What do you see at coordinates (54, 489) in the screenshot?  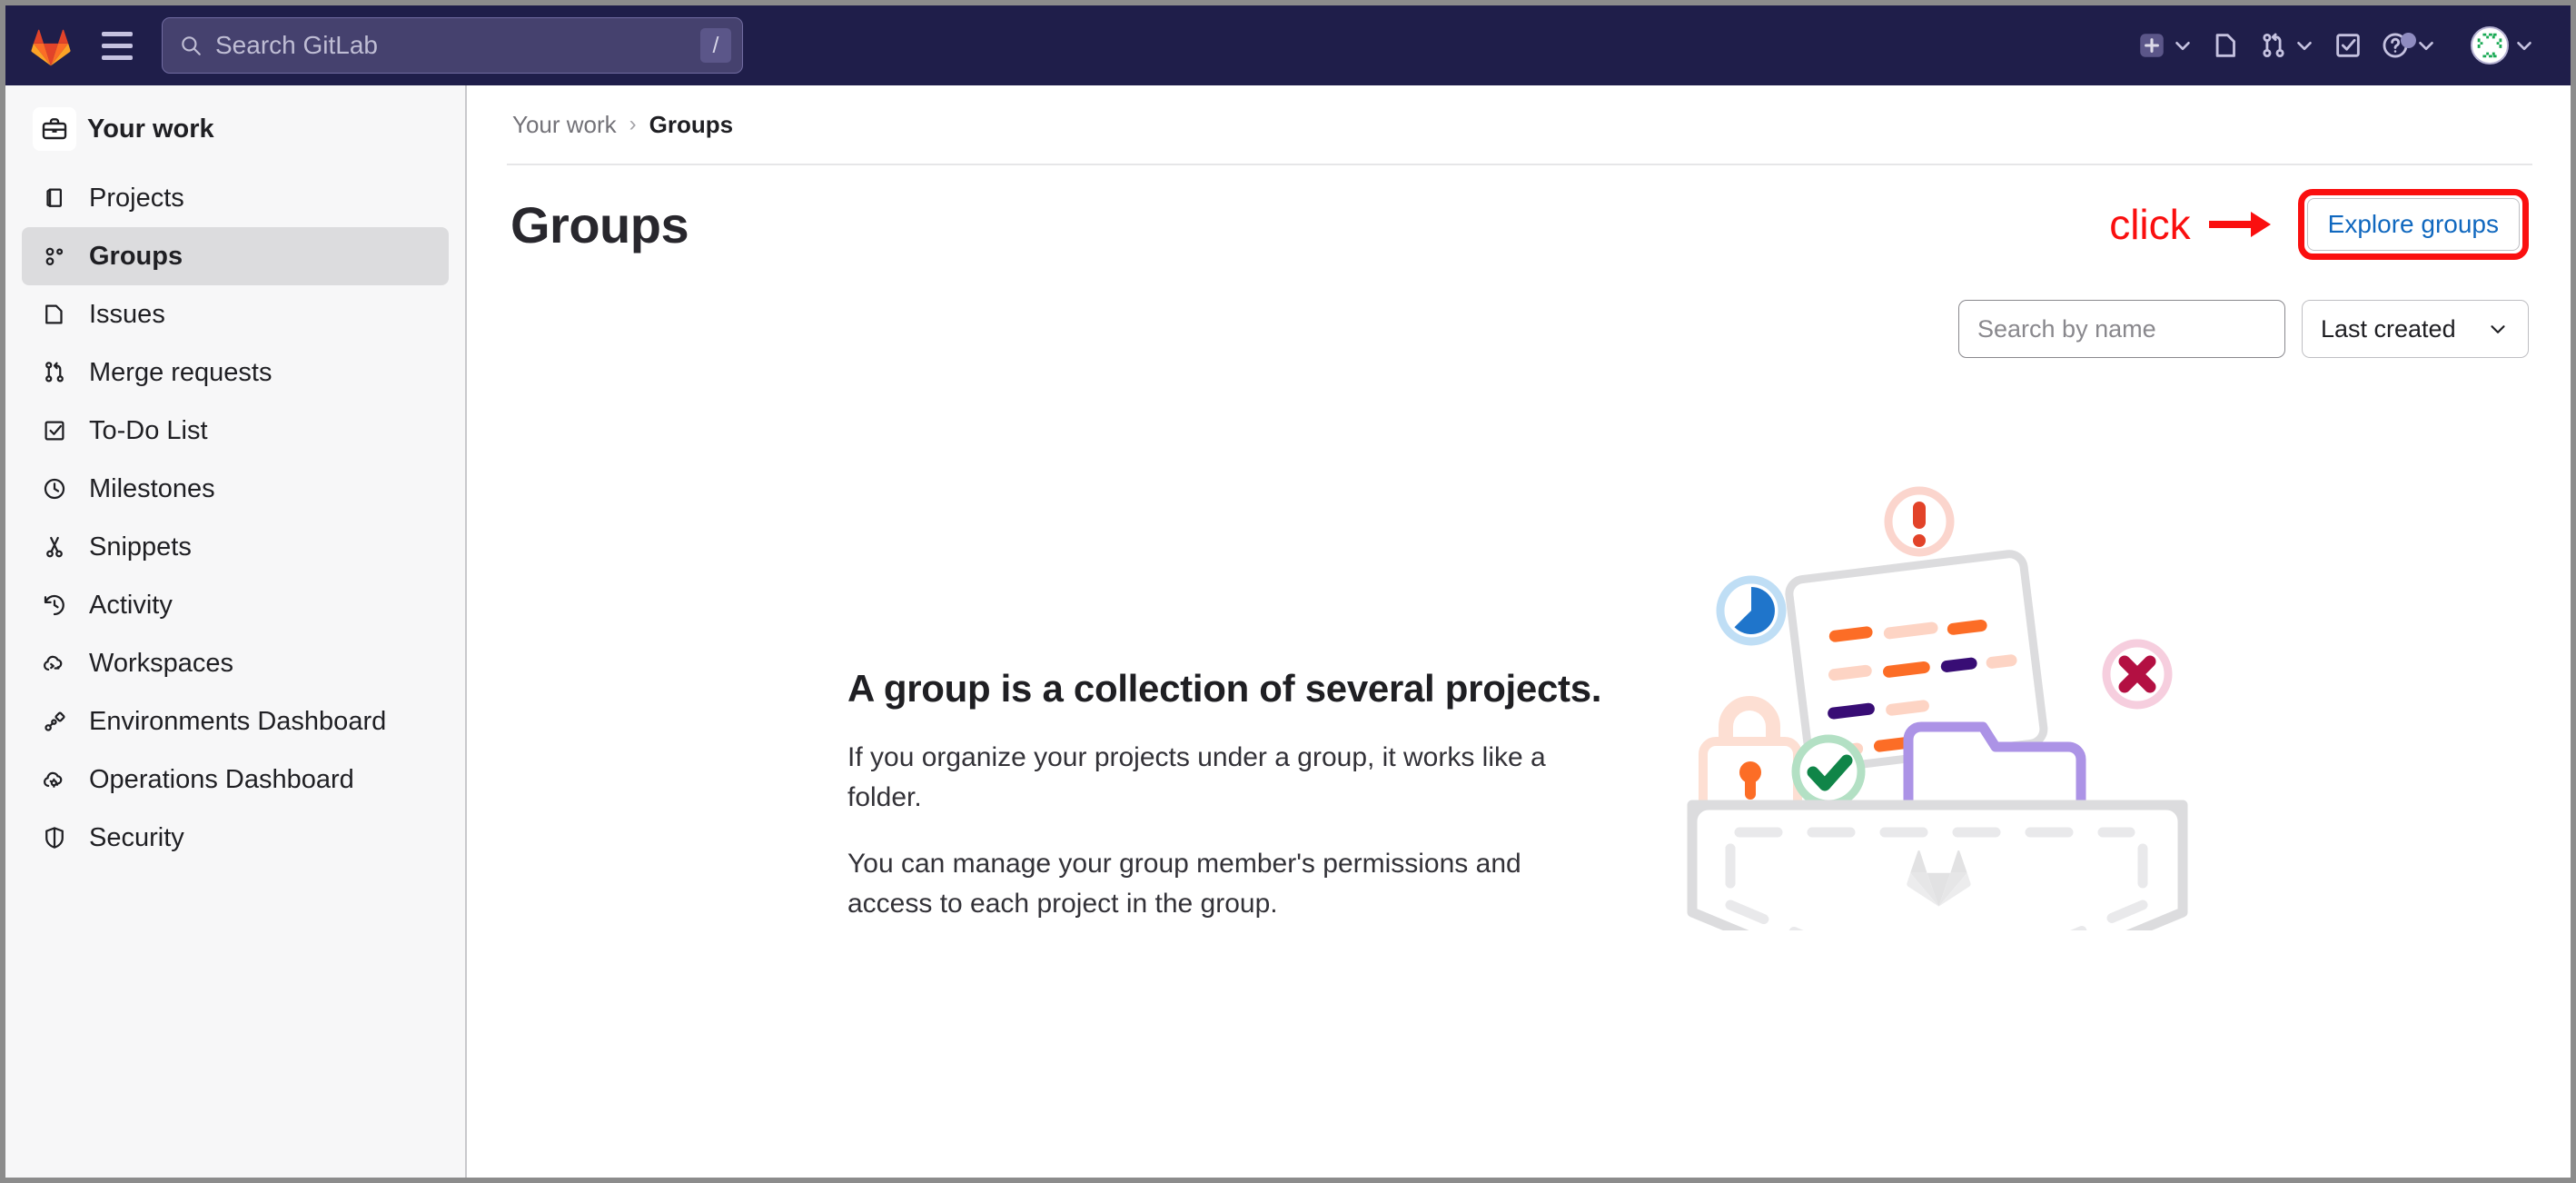 I see `clock-icon` at bounding box center [54, 489].